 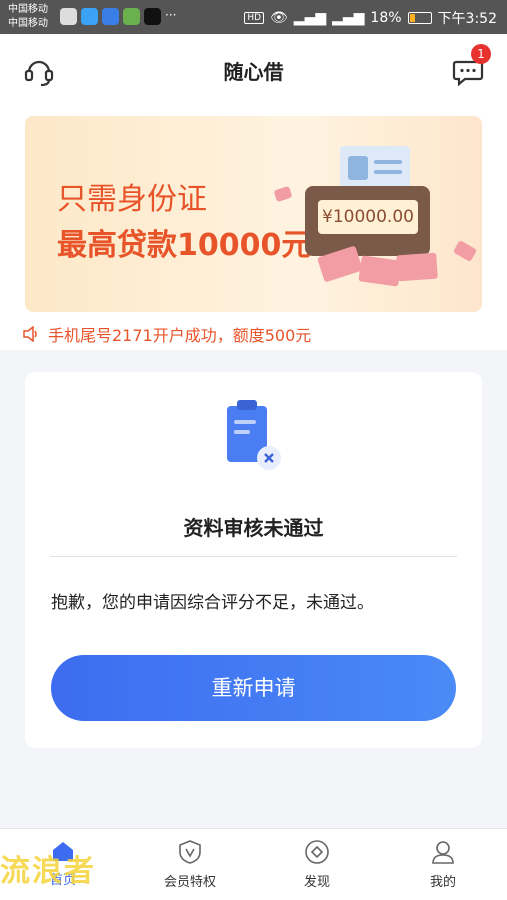 I want to click on tab-mine: 我的, so click(x=443, y=864).